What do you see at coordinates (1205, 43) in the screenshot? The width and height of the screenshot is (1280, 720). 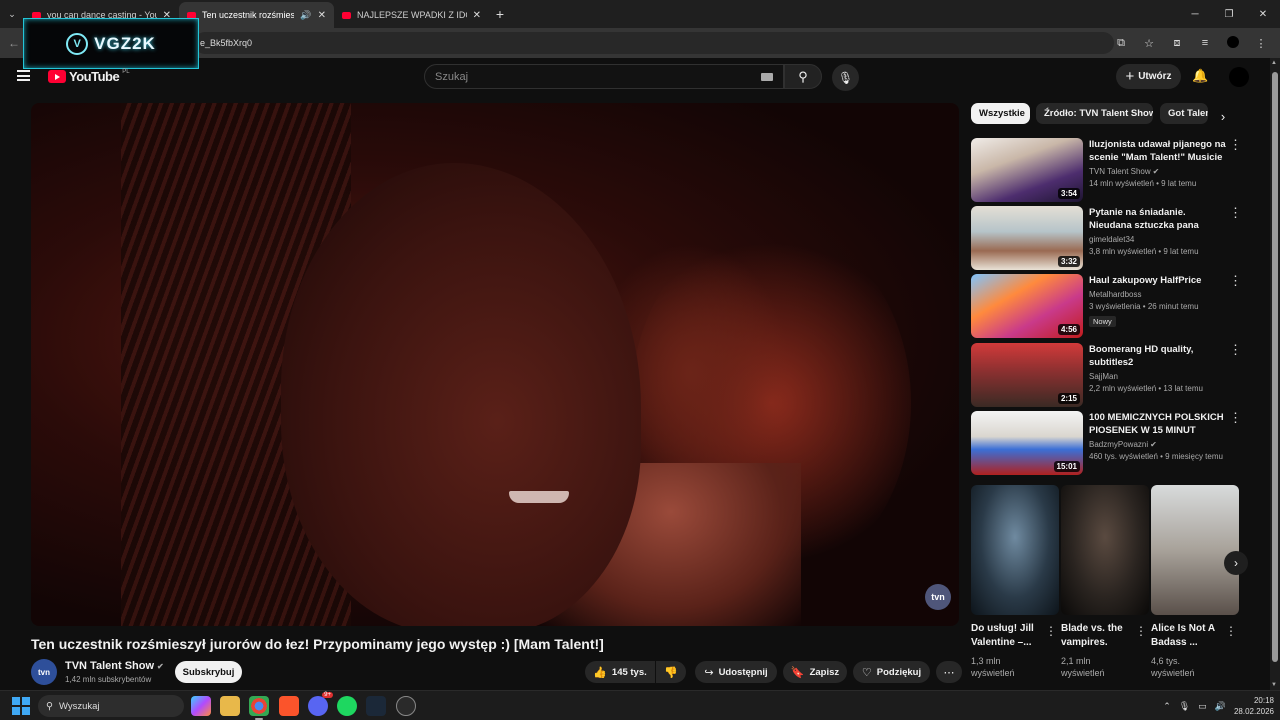 I see `media-controls-icon: ≡` at bounding box center [1205, 43].